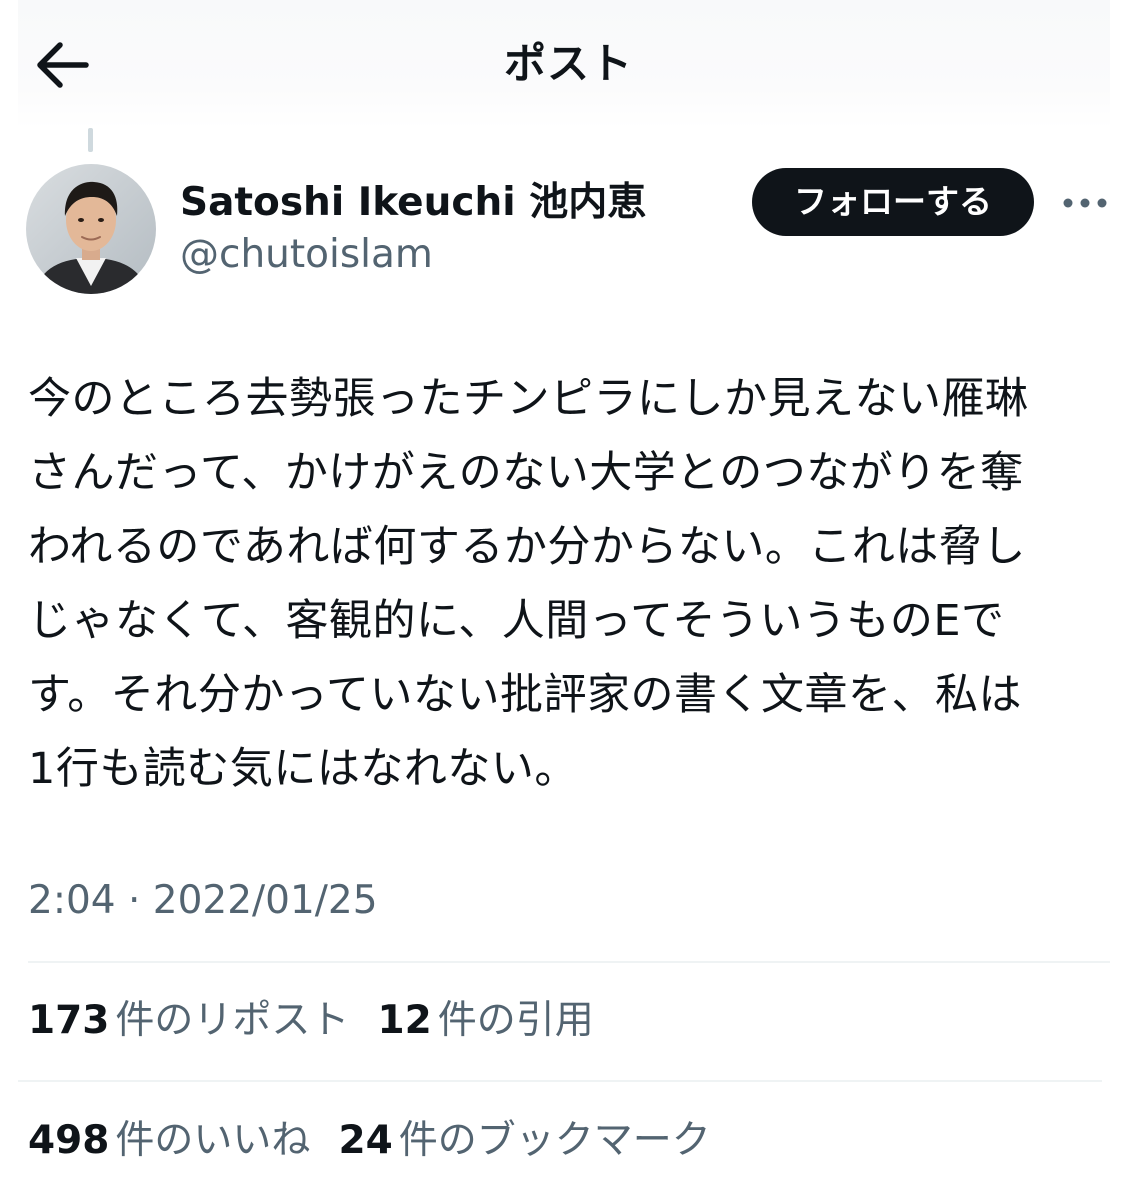  I want to click on follow-button: フォローする, so click(893, 202).